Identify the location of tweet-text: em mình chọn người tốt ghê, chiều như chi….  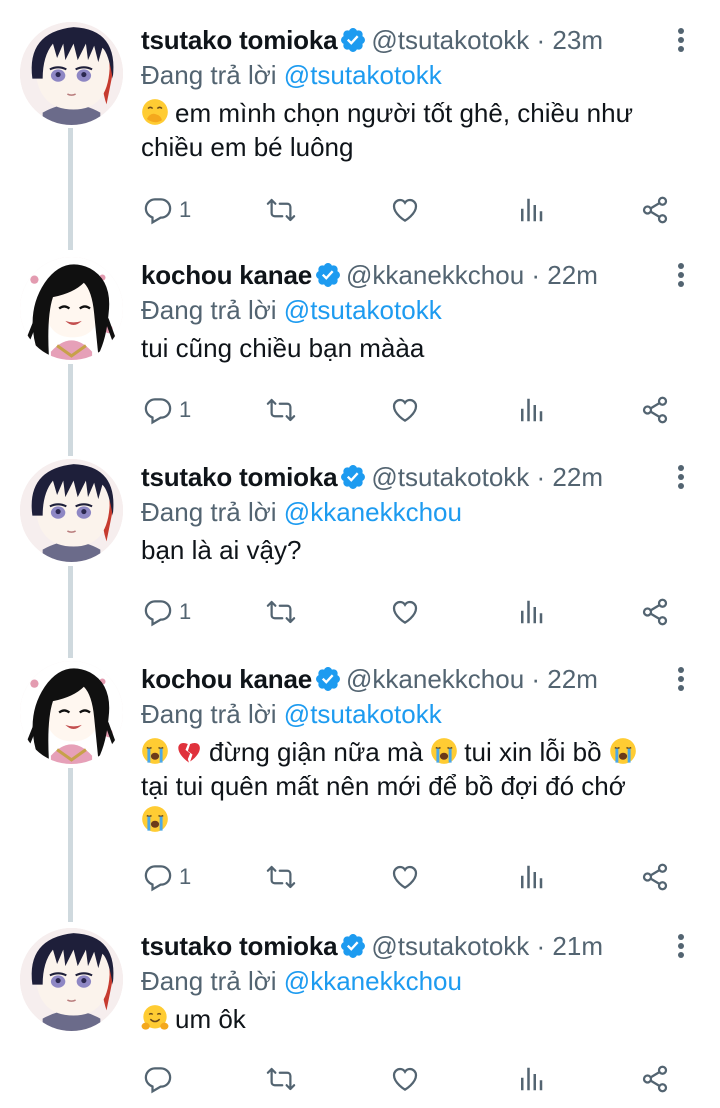
(387, 130).